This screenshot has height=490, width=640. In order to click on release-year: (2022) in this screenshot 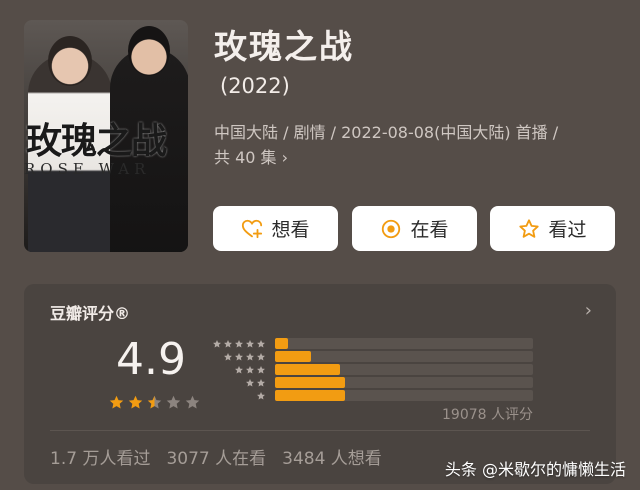, I will do `click(255, 86)`.